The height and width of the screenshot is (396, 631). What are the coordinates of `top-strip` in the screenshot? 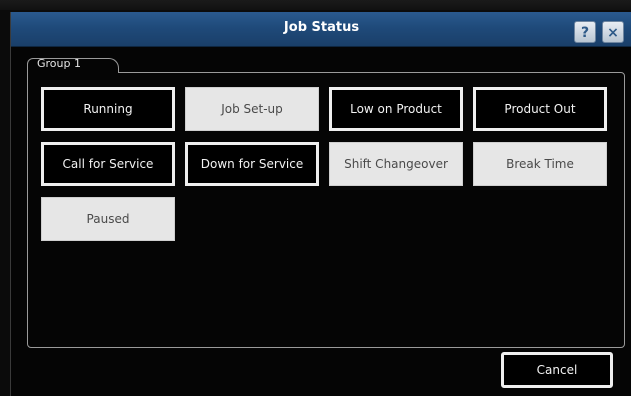 It's located at (315, 5).